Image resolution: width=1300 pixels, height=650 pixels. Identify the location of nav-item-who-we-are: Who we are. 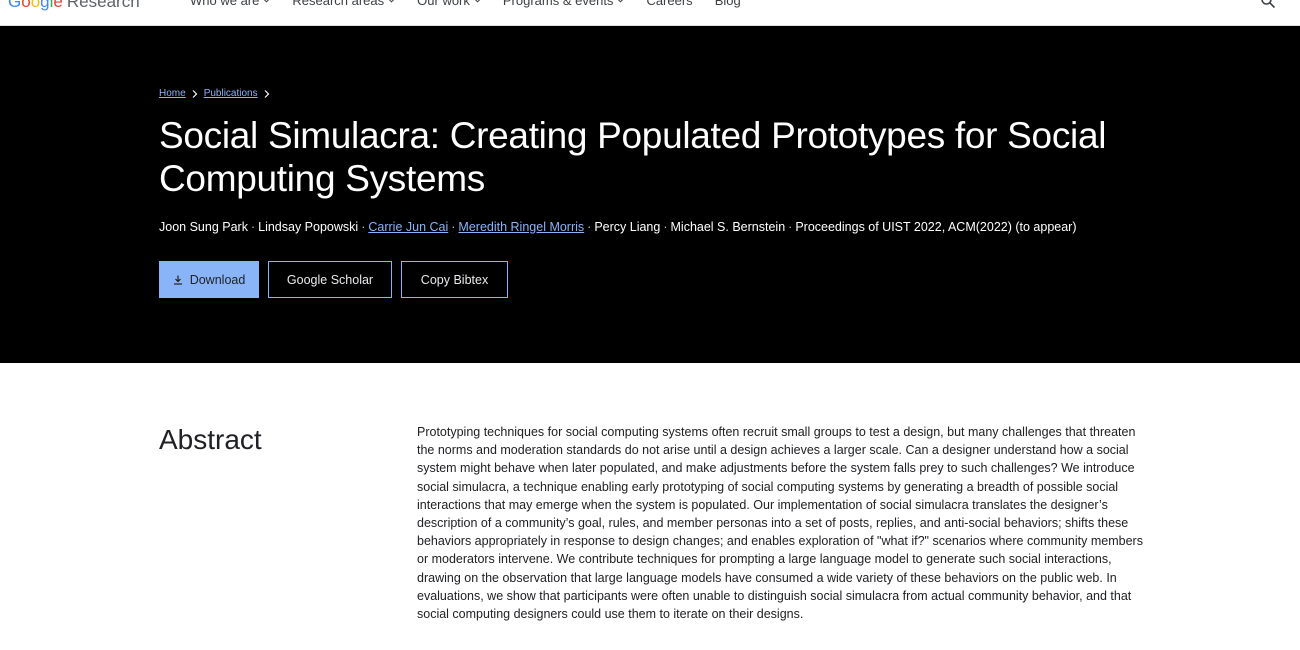
(230, 4).